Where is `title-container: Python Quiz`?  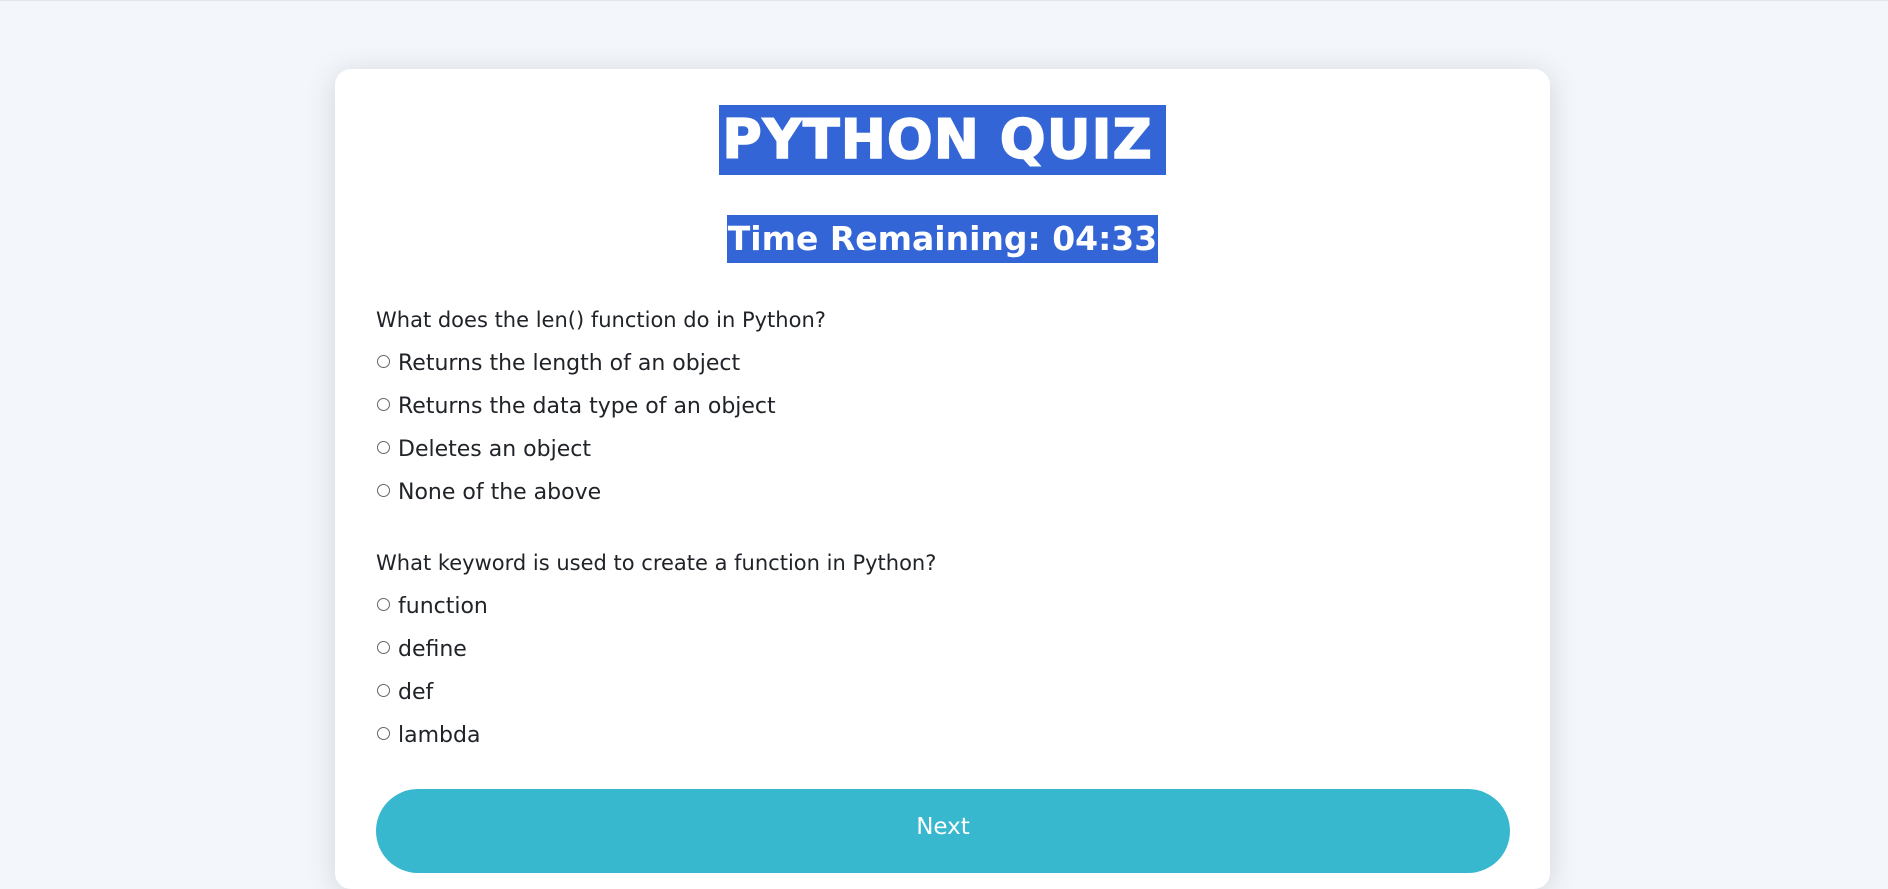
title-container: Python Quiz is located at coordinates (942, 140).